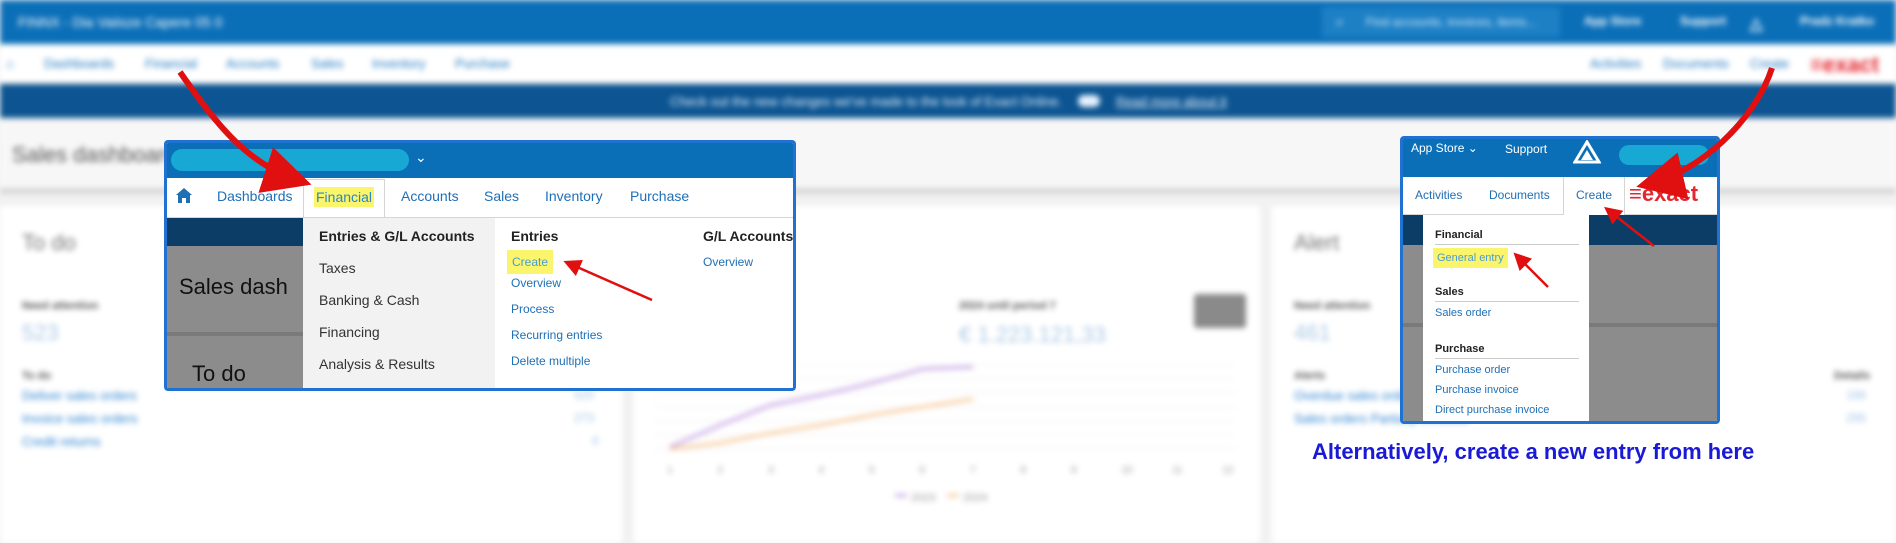  Describe the element at coordinates (1705, 133) in the screenshot. I see `arrow-to-create` at that location.